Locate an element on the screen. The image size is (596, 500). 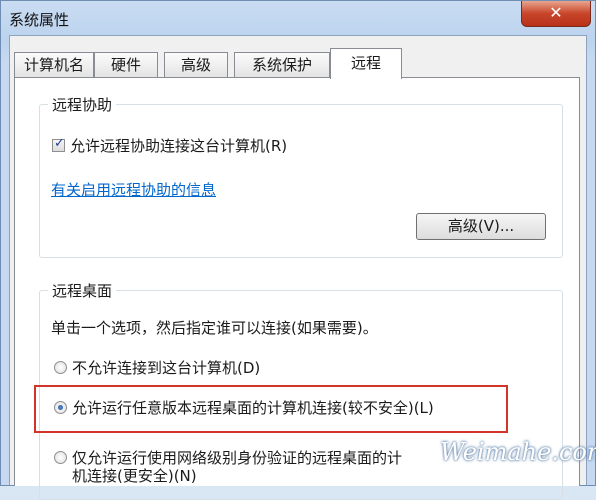
remote-assistance-legend: 远程协助 is located at coordinates (82, 104).